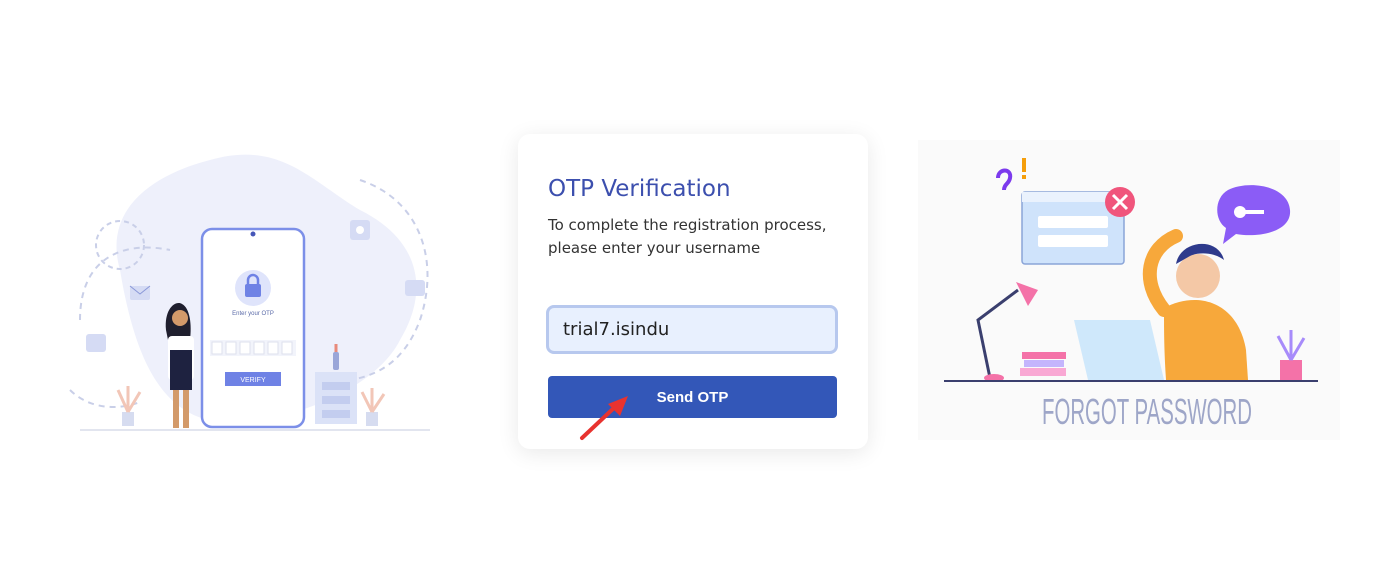  Describe the element at coordinates (253, 328) in the screenshot. I see `phone: Enter your OTP VERIFY` at that location.